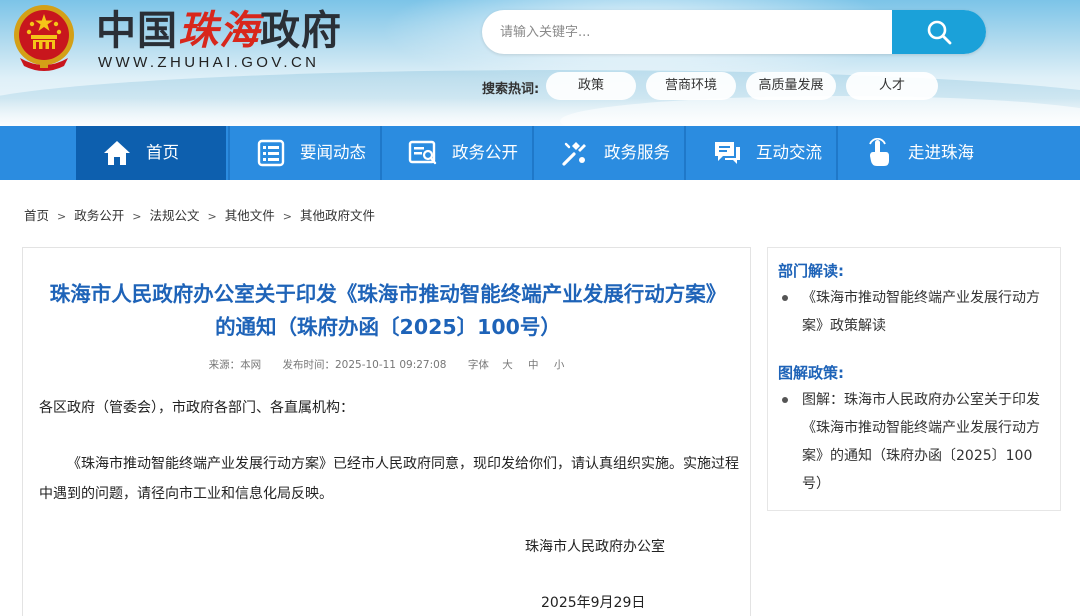 The image size is (1080, 616). I want to click on hot-tag-policy: 政策, so click(591, 86).